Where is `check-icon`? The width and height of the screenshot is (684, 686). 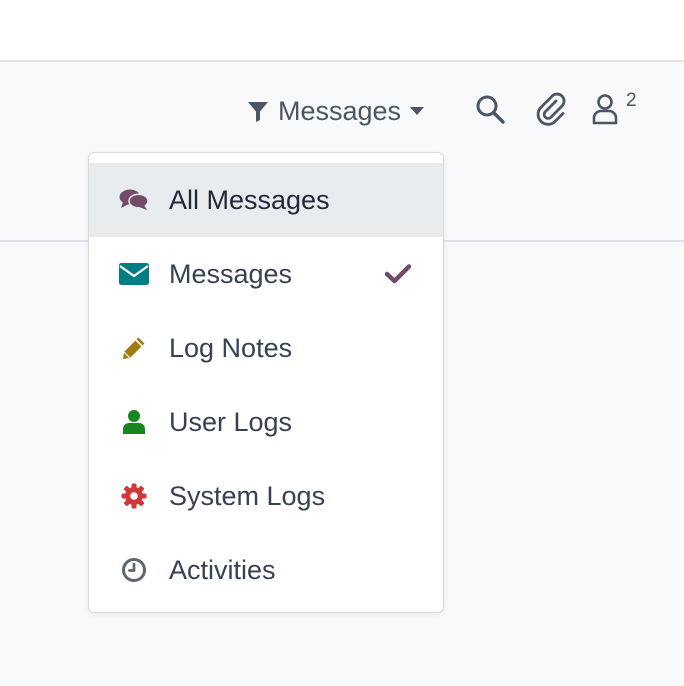
check-icon is located at coordinates (398, 274).